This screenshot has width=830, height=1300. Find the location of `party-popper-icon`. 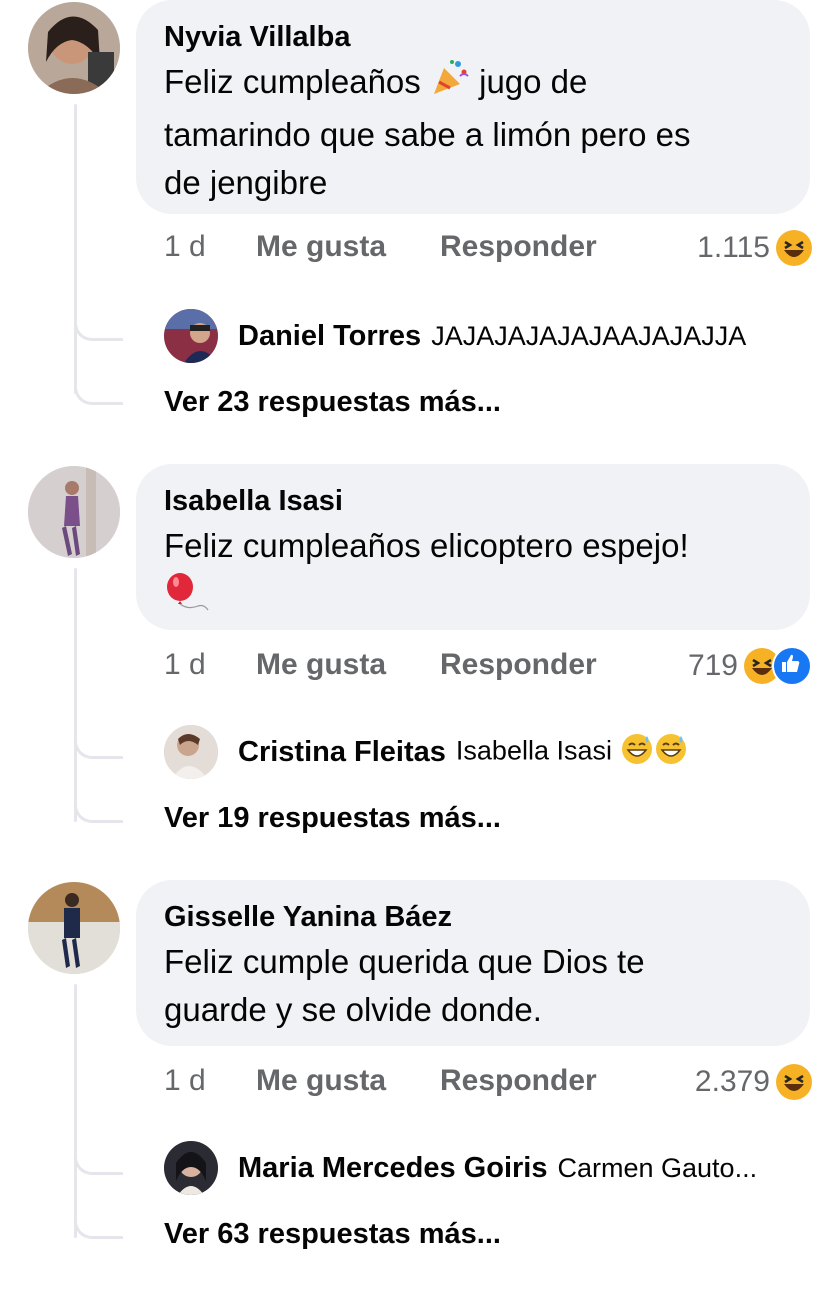

party-popper-icon is located at coordinates (450, 84).